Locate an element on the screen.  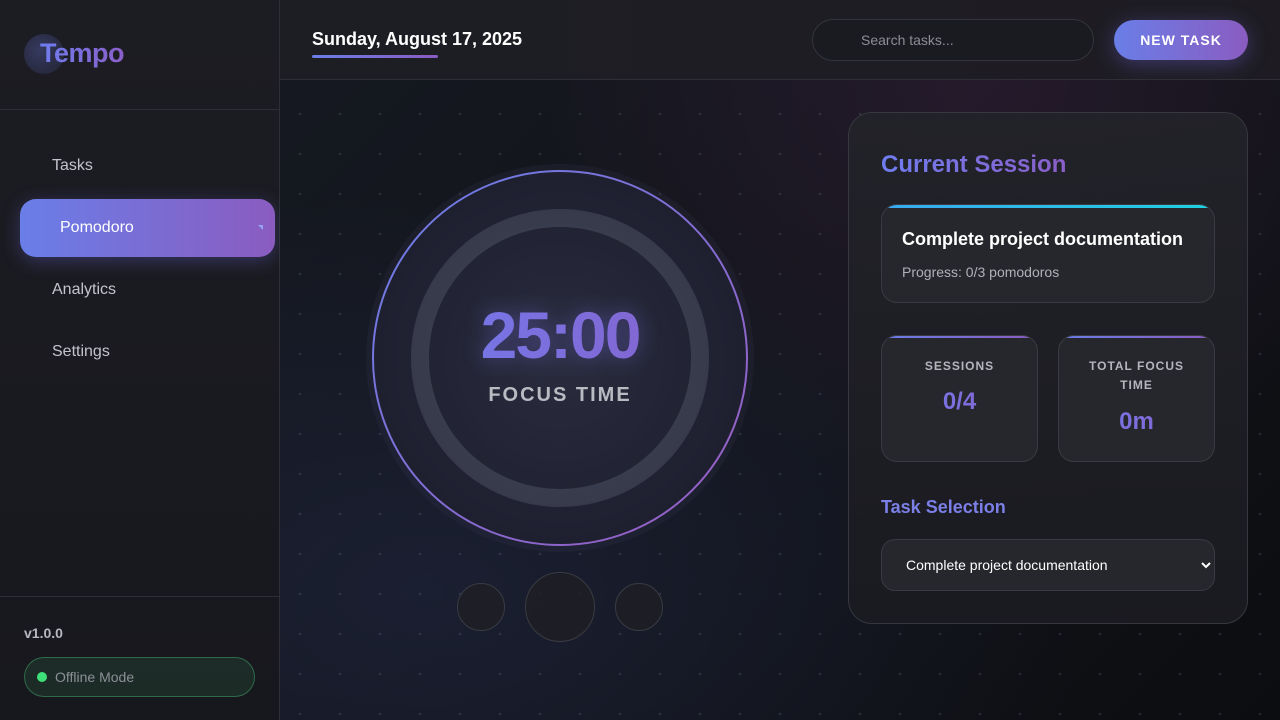
search-box is located at coordinates (953, 40).